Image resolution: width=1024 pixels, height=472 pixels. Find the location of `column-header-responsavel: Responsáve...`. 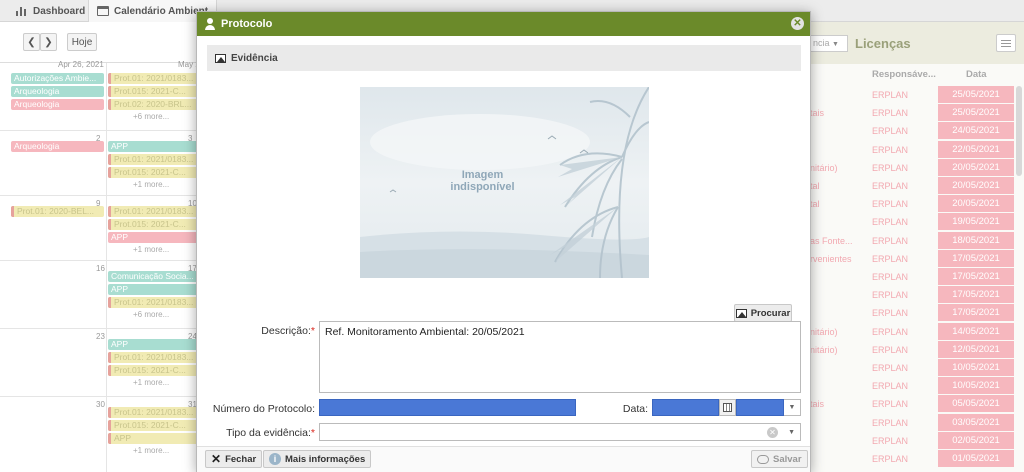

column-header-responsavel: Responsáve... is located at coordinates (904, 75).